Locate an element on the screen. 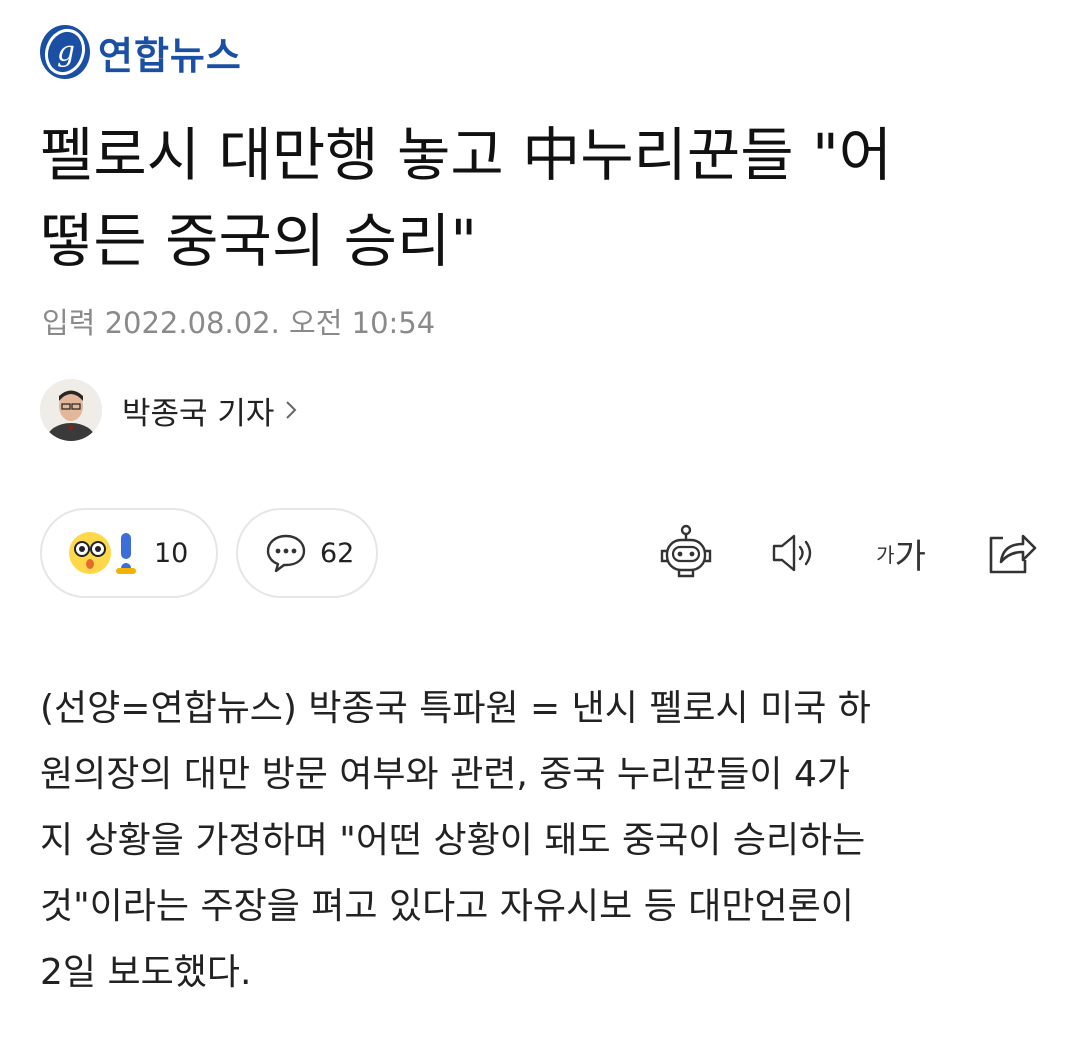 This screenshot has width=1080, height=1060. comment-bubble-icon is located at coordinates (286, 553).